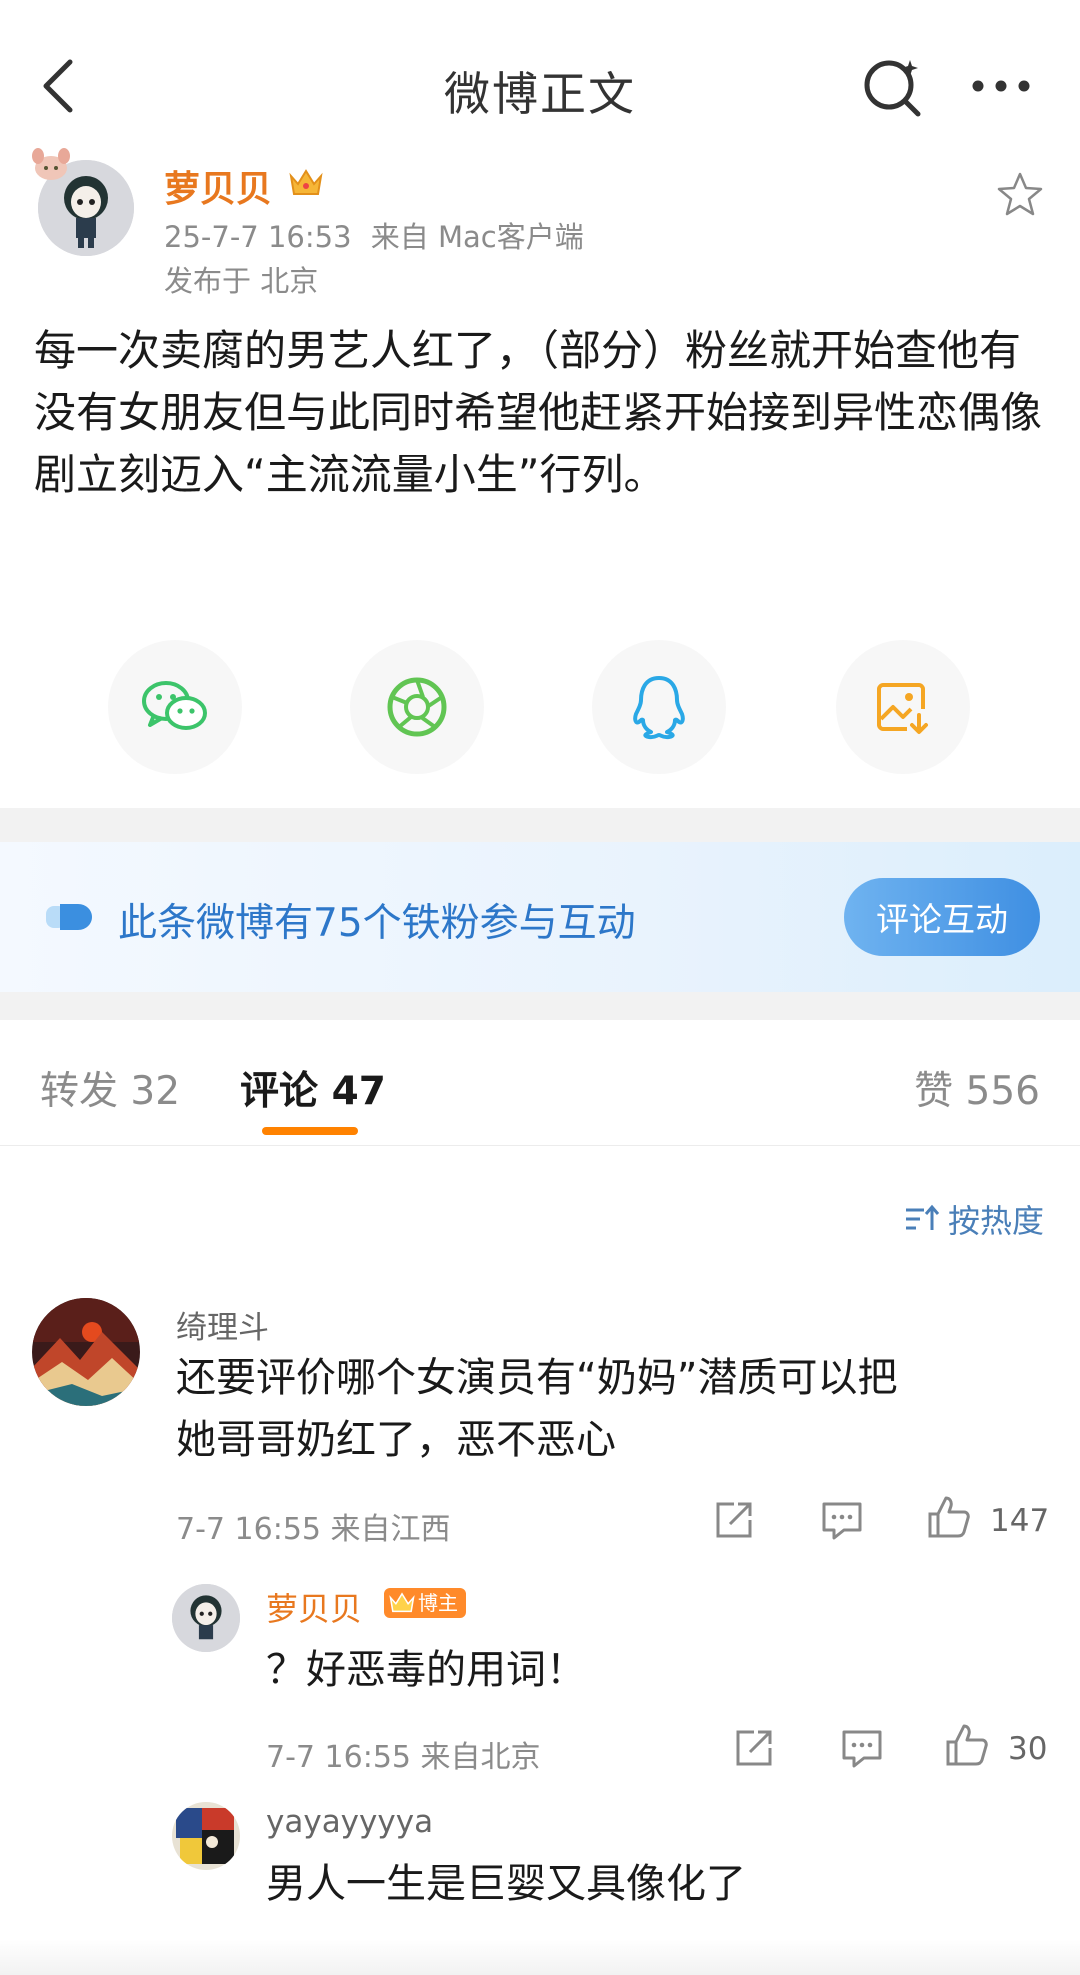  I want to click on sort-label: 按热度, so click(995, 1221).